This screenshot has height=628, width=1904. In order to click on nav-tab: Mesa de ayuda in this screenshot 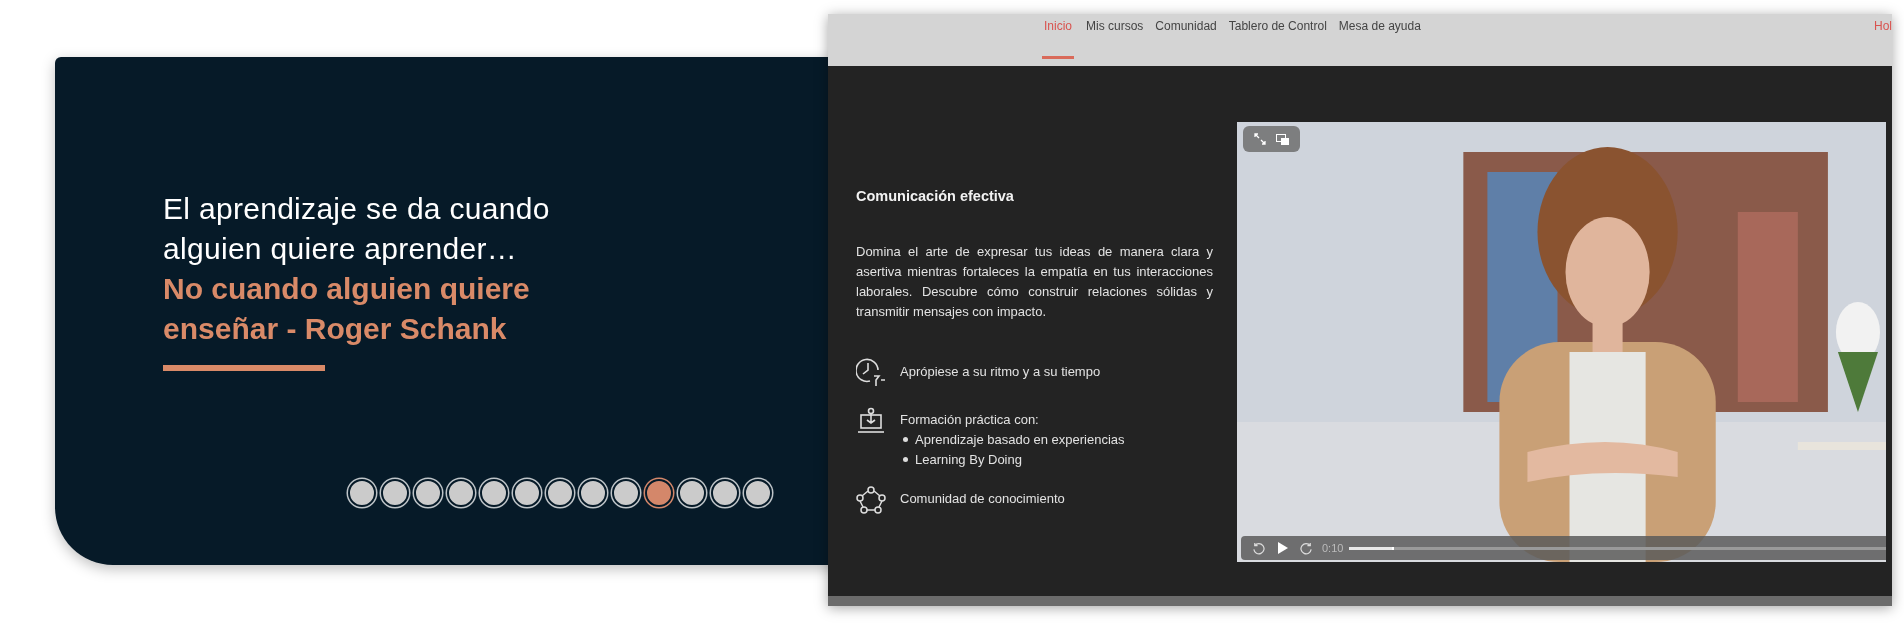, I will do `click(1379, 35)`.